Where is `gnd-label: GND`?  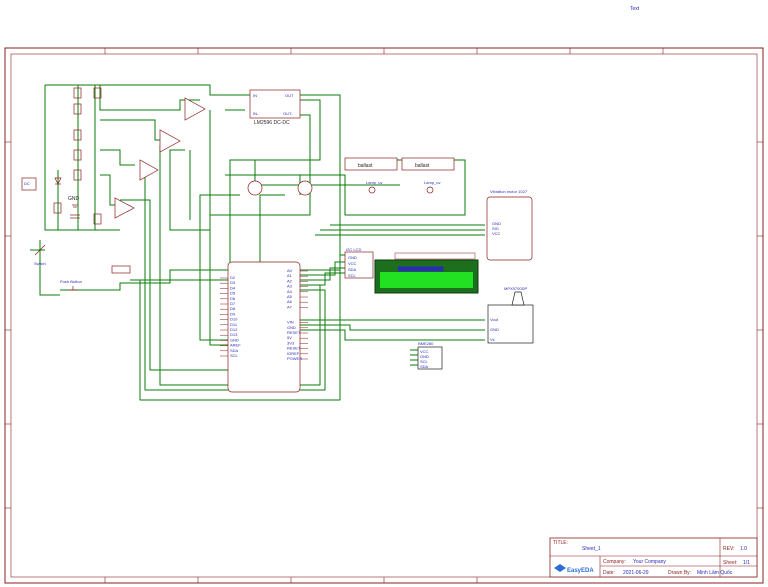
gnd-label: GND is located at coordinates (74, 199).